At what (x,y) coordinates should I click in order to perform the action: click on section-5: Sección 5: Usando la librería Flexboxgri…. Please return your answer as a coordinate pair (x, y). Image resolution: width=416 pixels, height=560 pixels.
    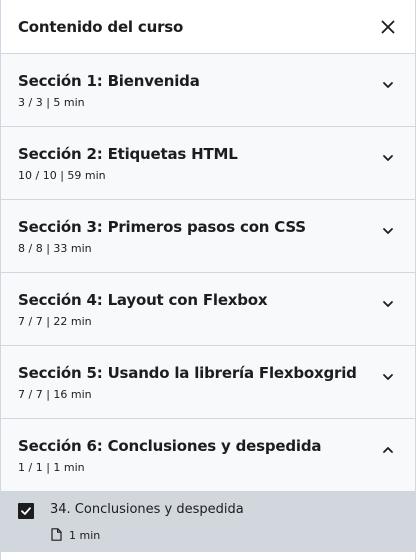
    Looking at the image, I should click on (208, 382).